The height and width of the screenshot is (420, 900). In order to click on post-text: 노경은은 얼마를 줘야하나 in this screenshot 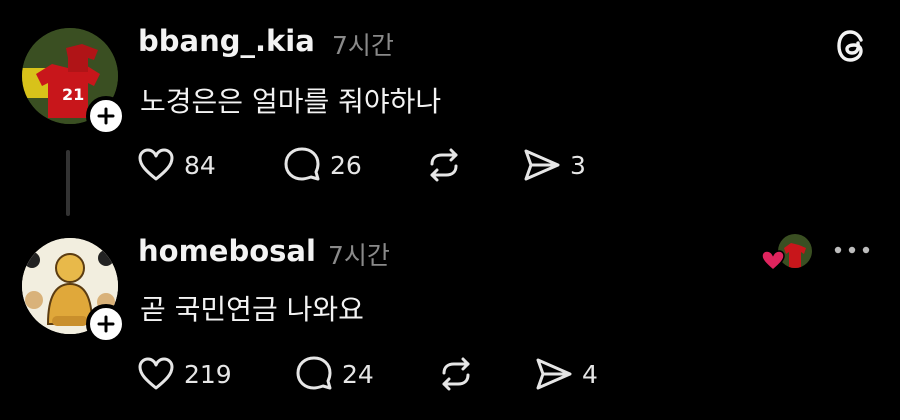, I will do `click(291, 101)`.